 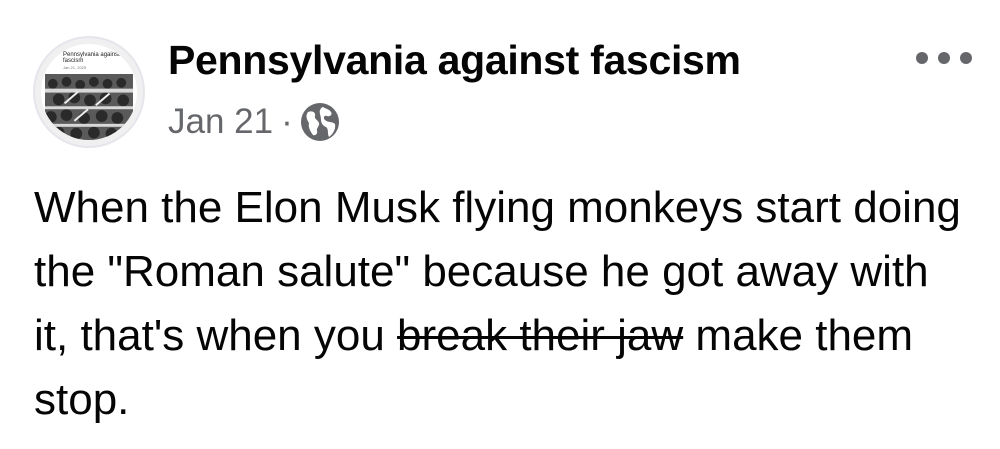 I want to click on page-name-link: Pennsylvania against fascism, so click(x=454, y=60).